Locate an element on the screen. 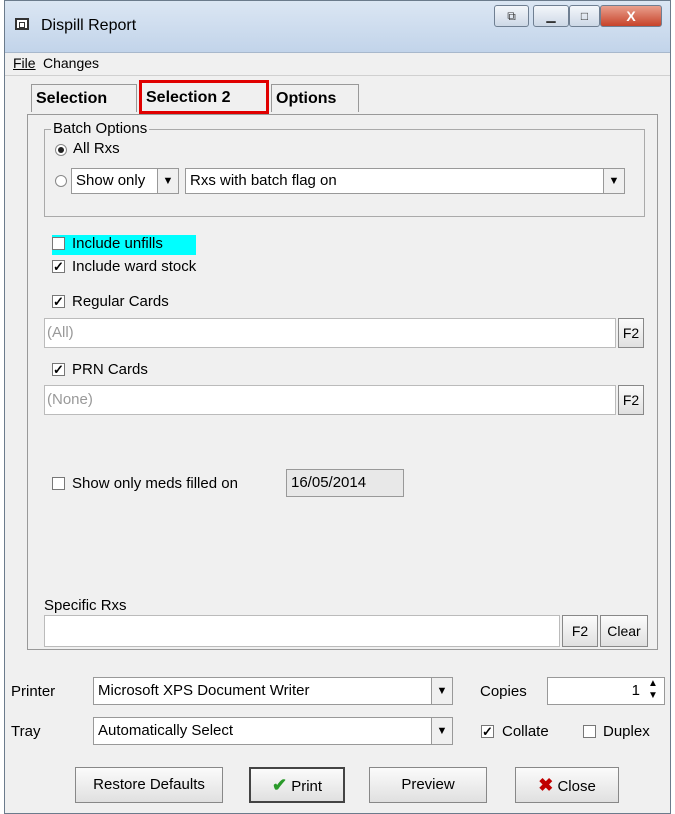 The image size is (675, 814). menu-changes: Changes is located at coordinates (71, 63).